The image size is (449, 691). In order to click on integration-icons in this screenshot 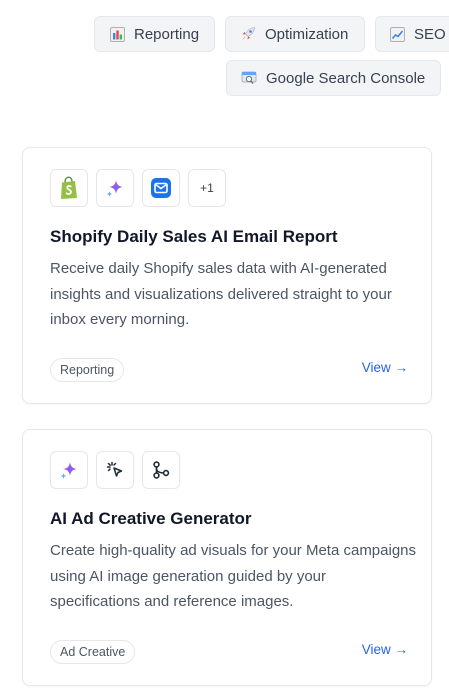, I will do `click(115, 470)`.